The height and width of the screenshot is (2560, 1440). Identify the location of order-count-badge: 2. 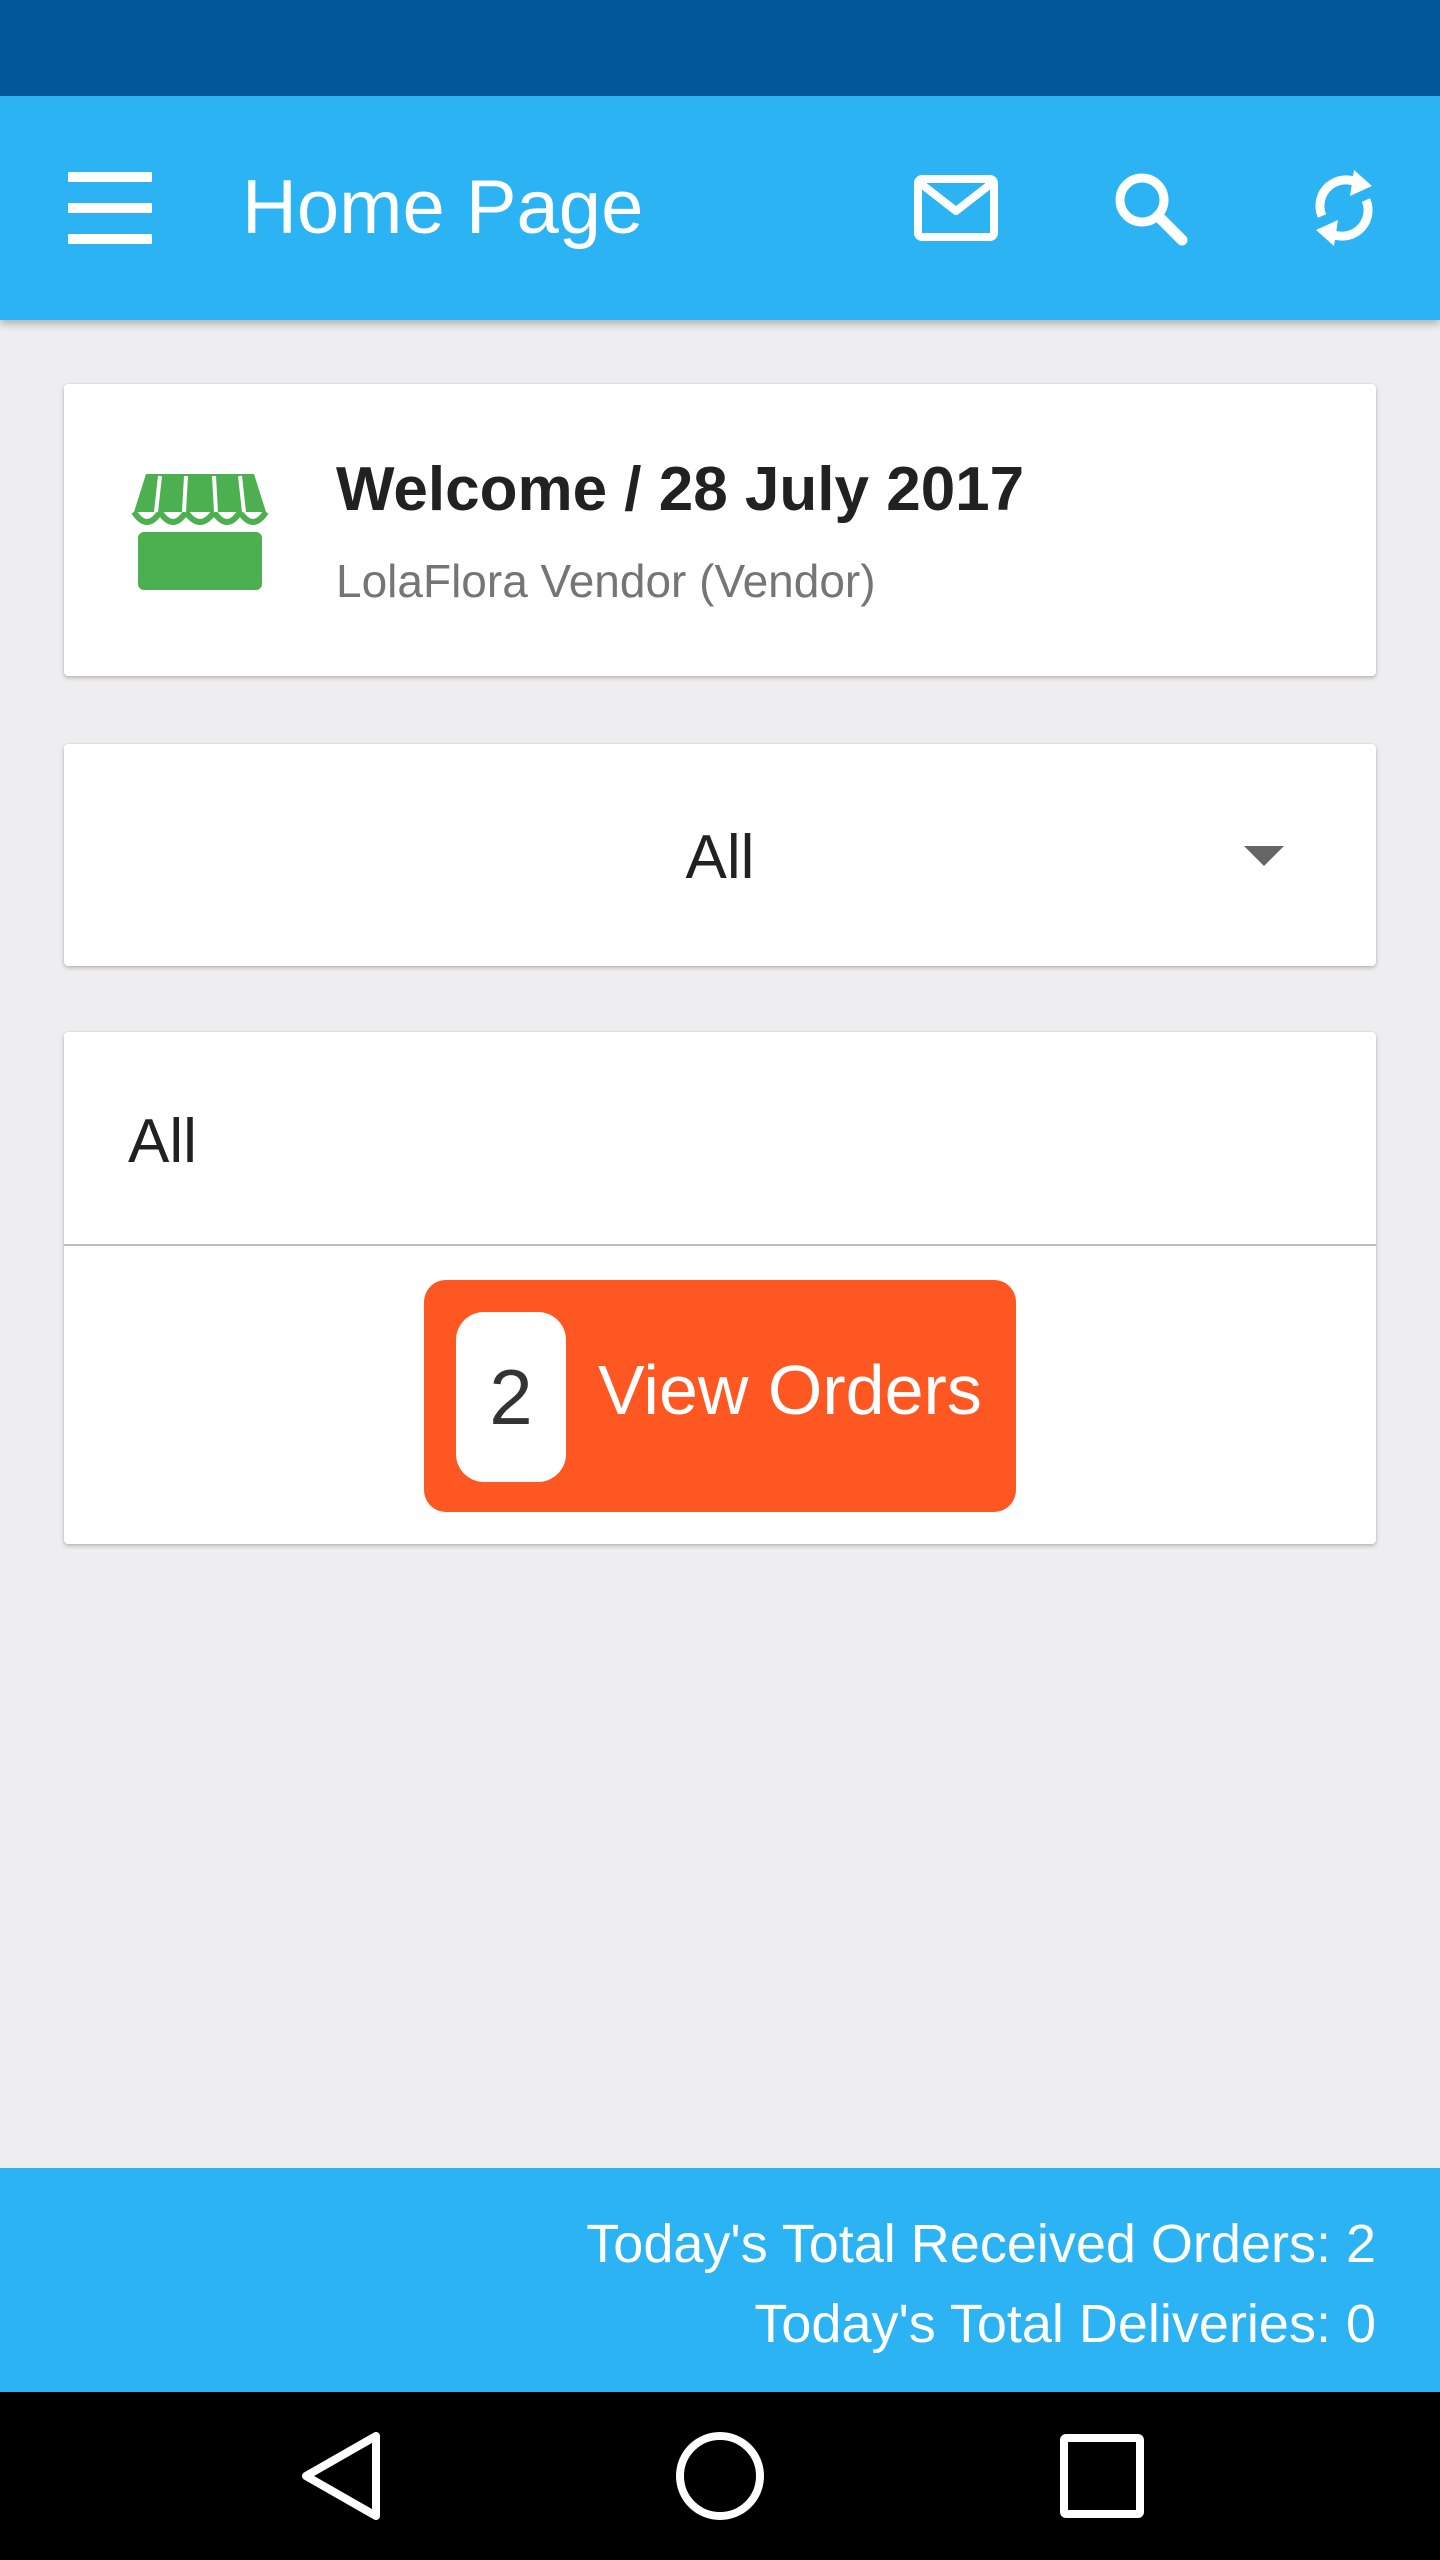
(511, 1397).